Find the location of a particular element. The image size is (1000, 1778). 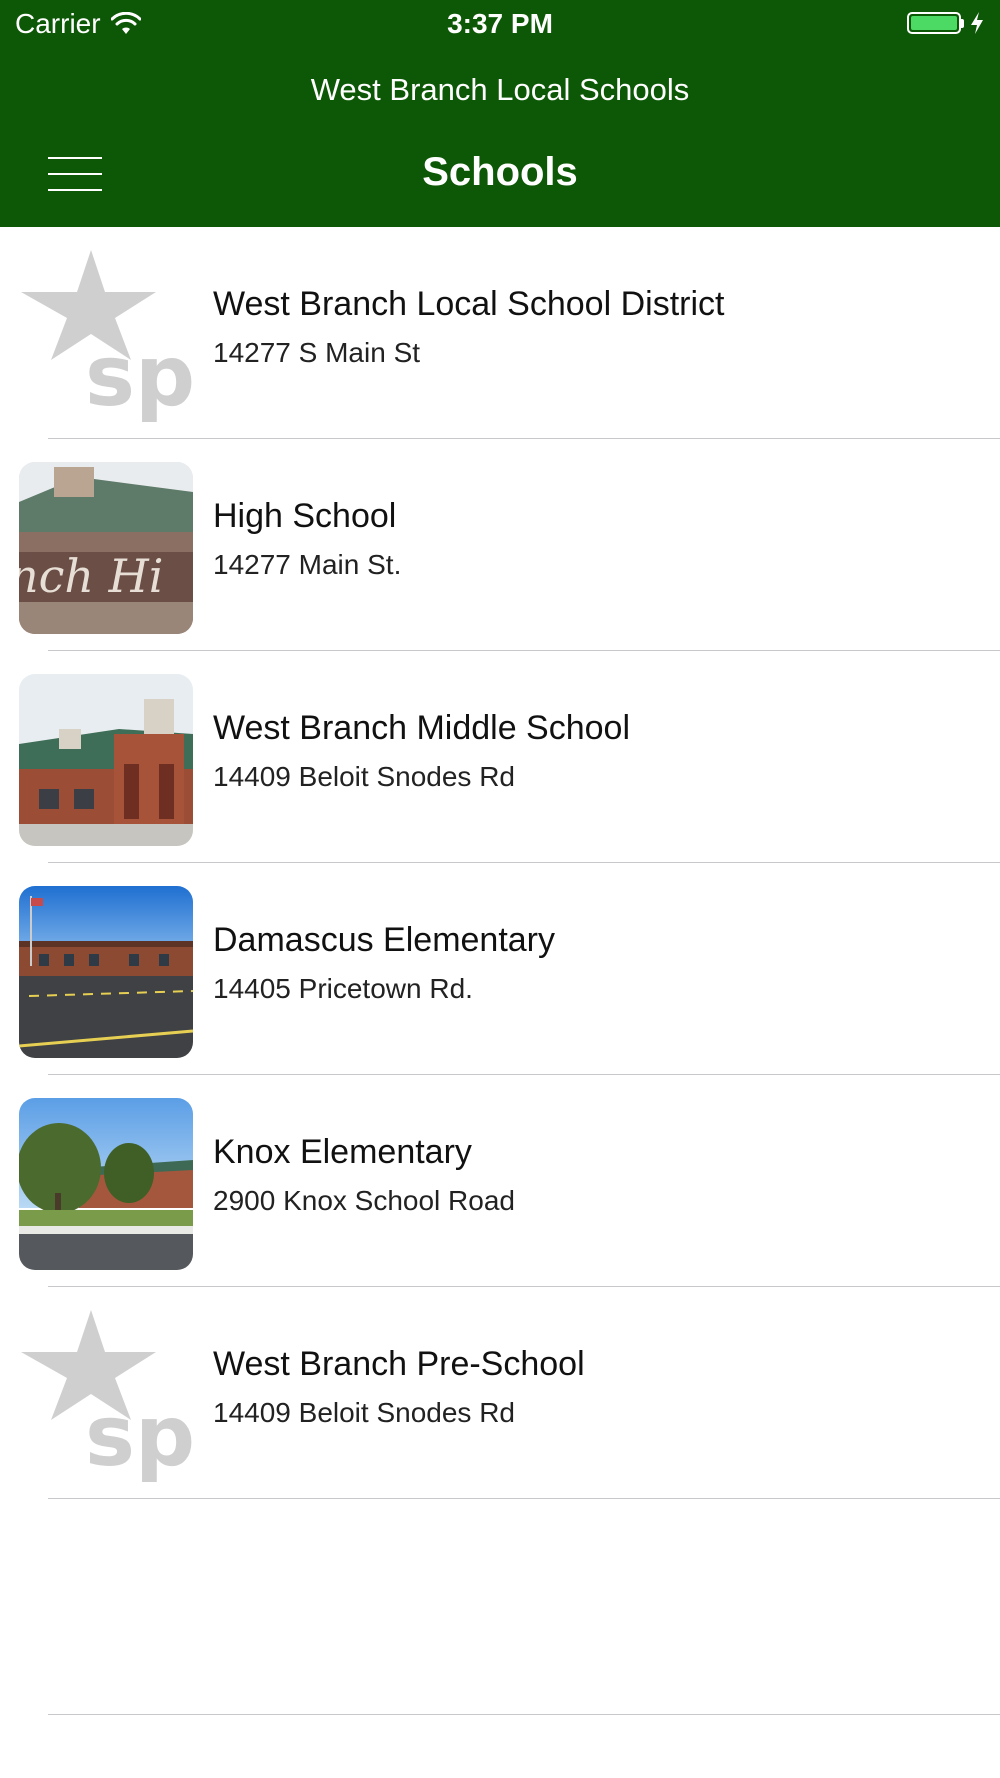

battery-indicator is located at coordinates (945, 23).